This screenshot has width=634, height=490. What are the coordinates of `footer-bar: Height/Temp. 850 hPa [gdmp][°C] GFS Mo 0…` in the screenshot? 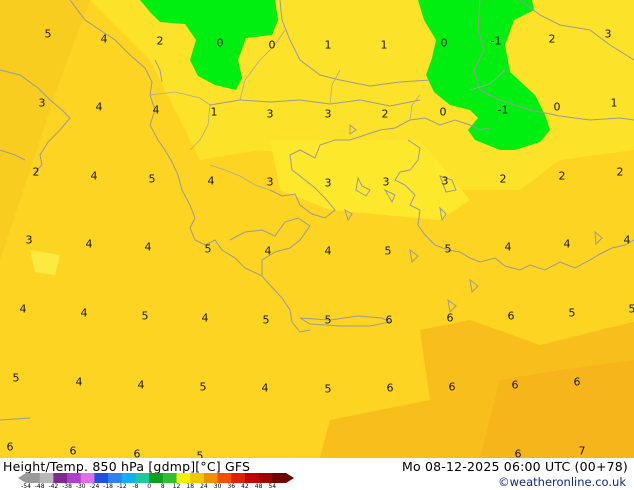 It's located at (317, 474).